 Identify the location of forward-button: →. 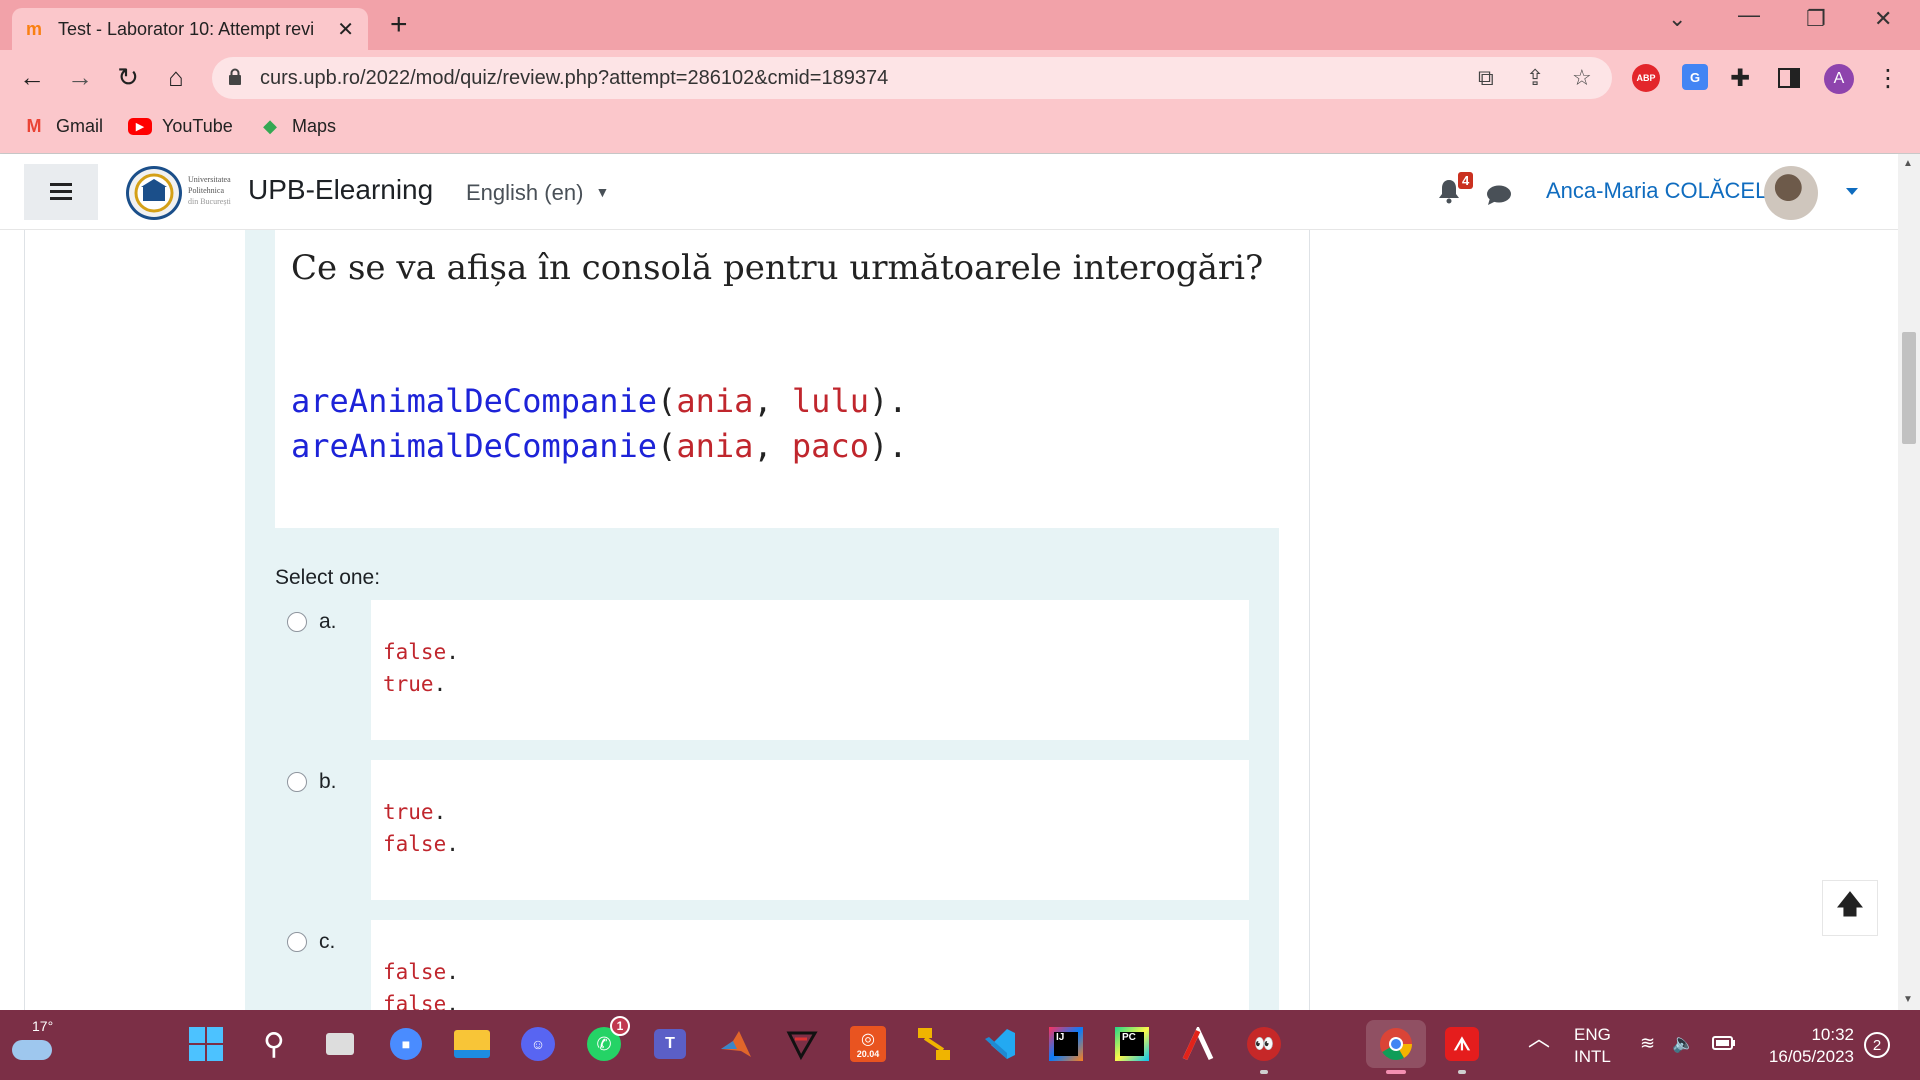
(80, 77).